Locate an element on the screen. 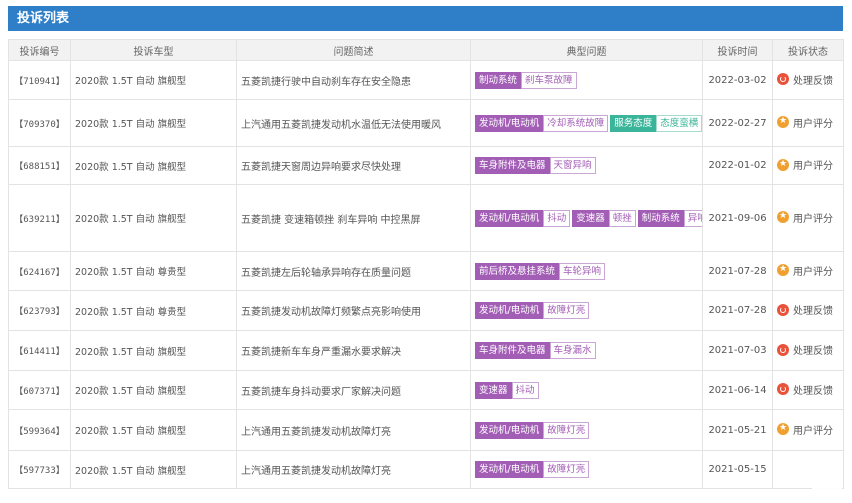 This screenshot has height=503, width=852. complaint-id: 【639211】 is located at coordinates (39, 218).